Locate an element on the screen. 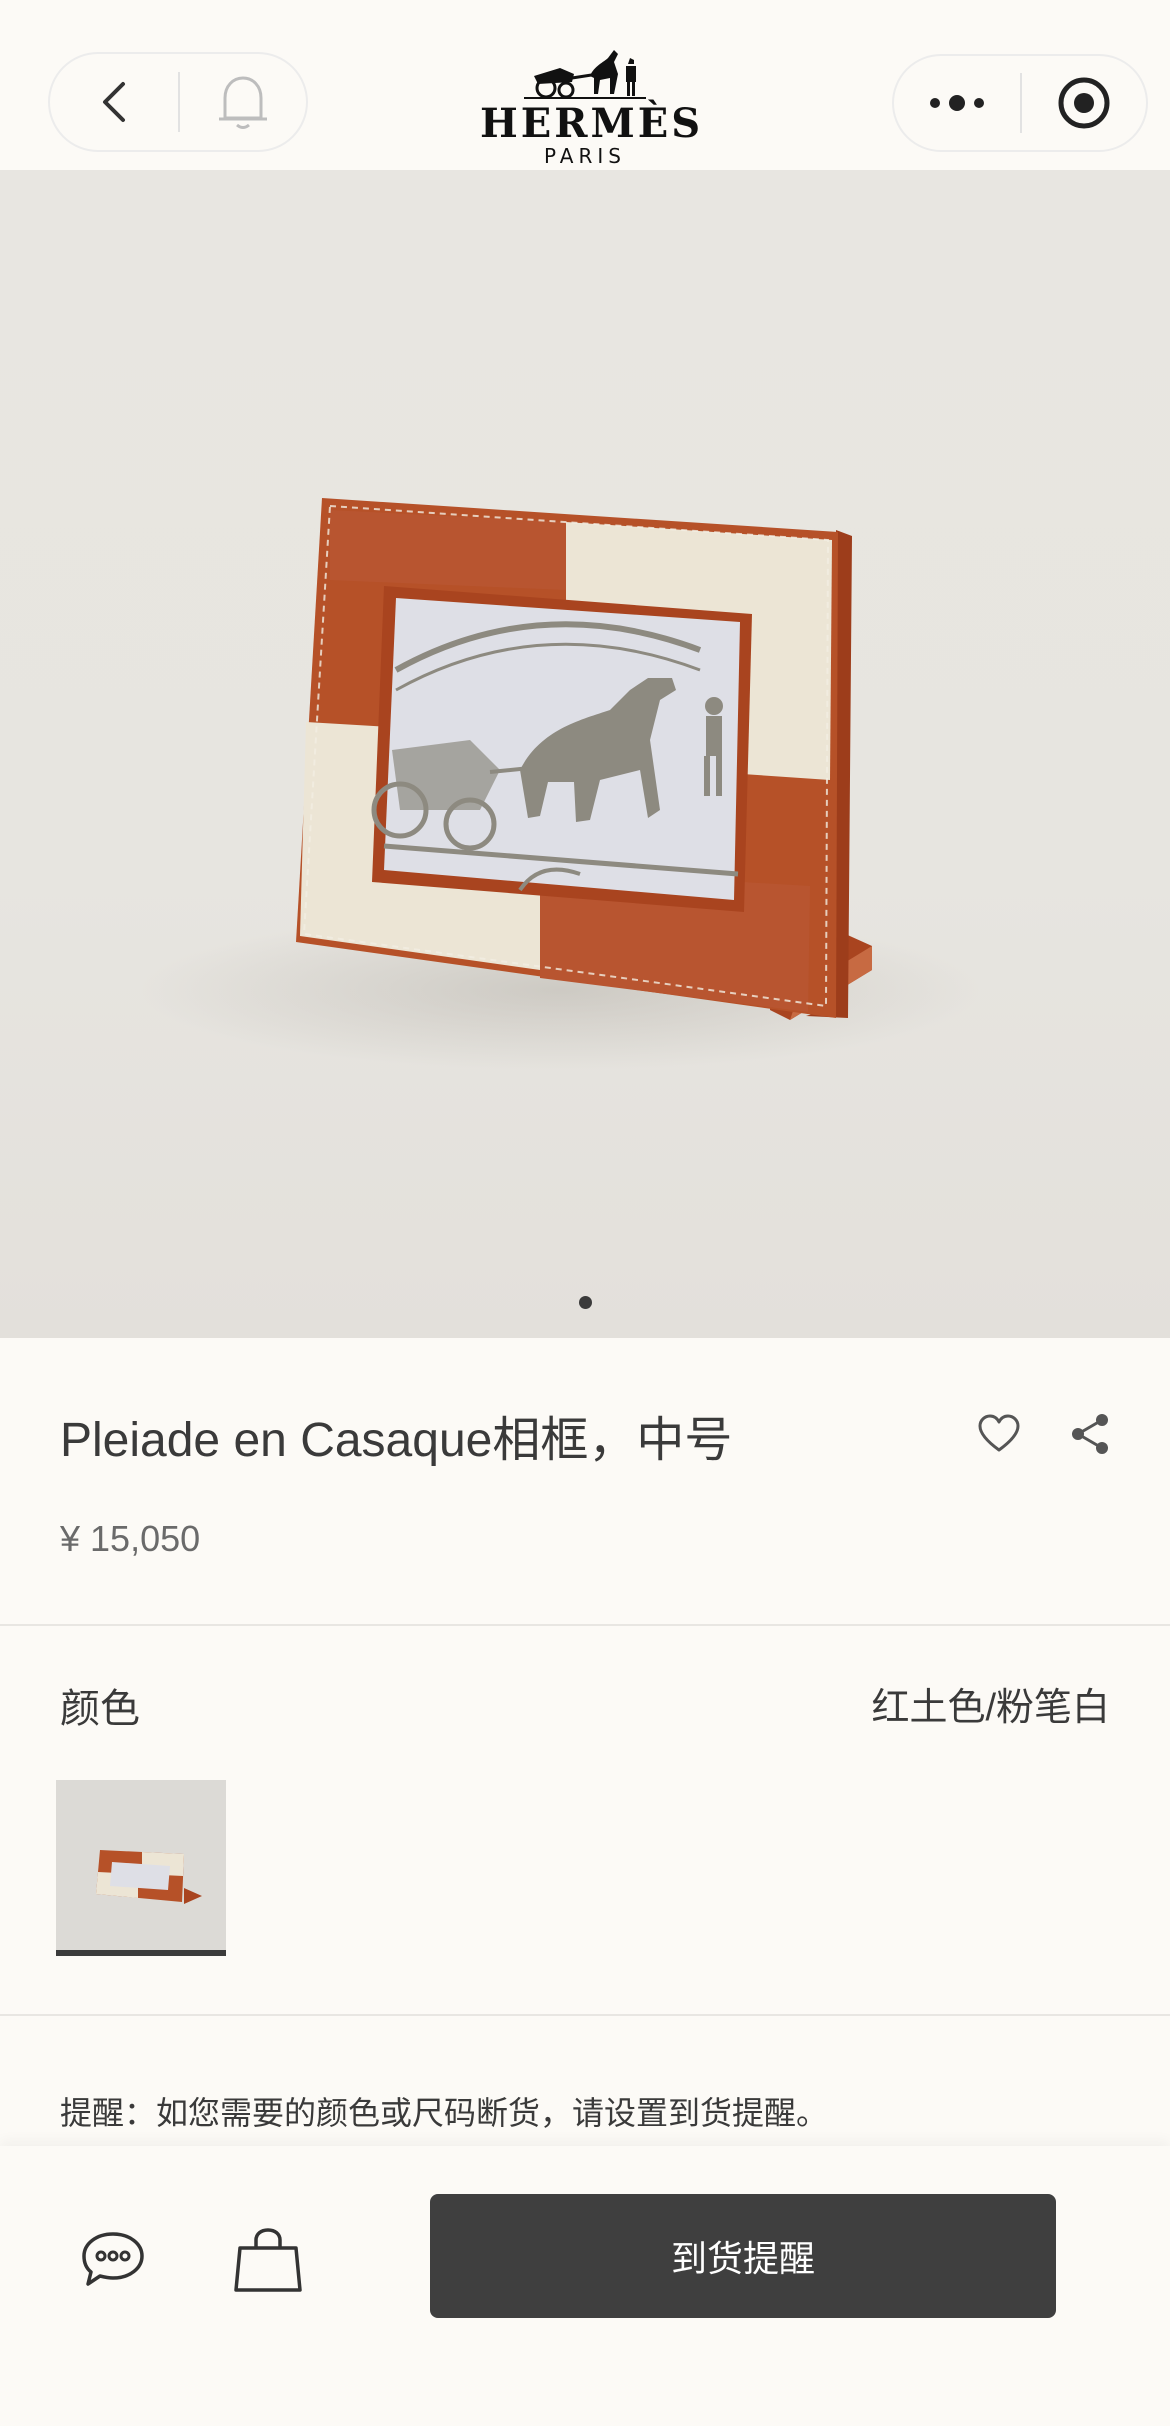 The width and height of the screenshot is (1170, 2426). heart-icon is located at coordinates (999, 1433).